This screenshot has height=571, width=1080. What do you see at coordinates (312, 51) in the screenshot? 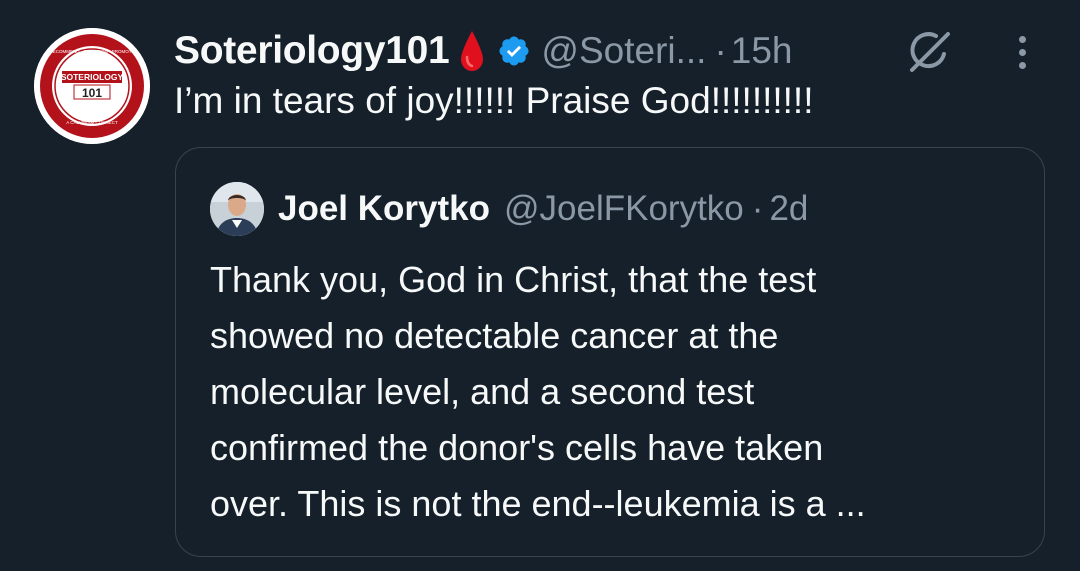
I see `author-display-name: Soteriology101` at bounding box center [312, 51].